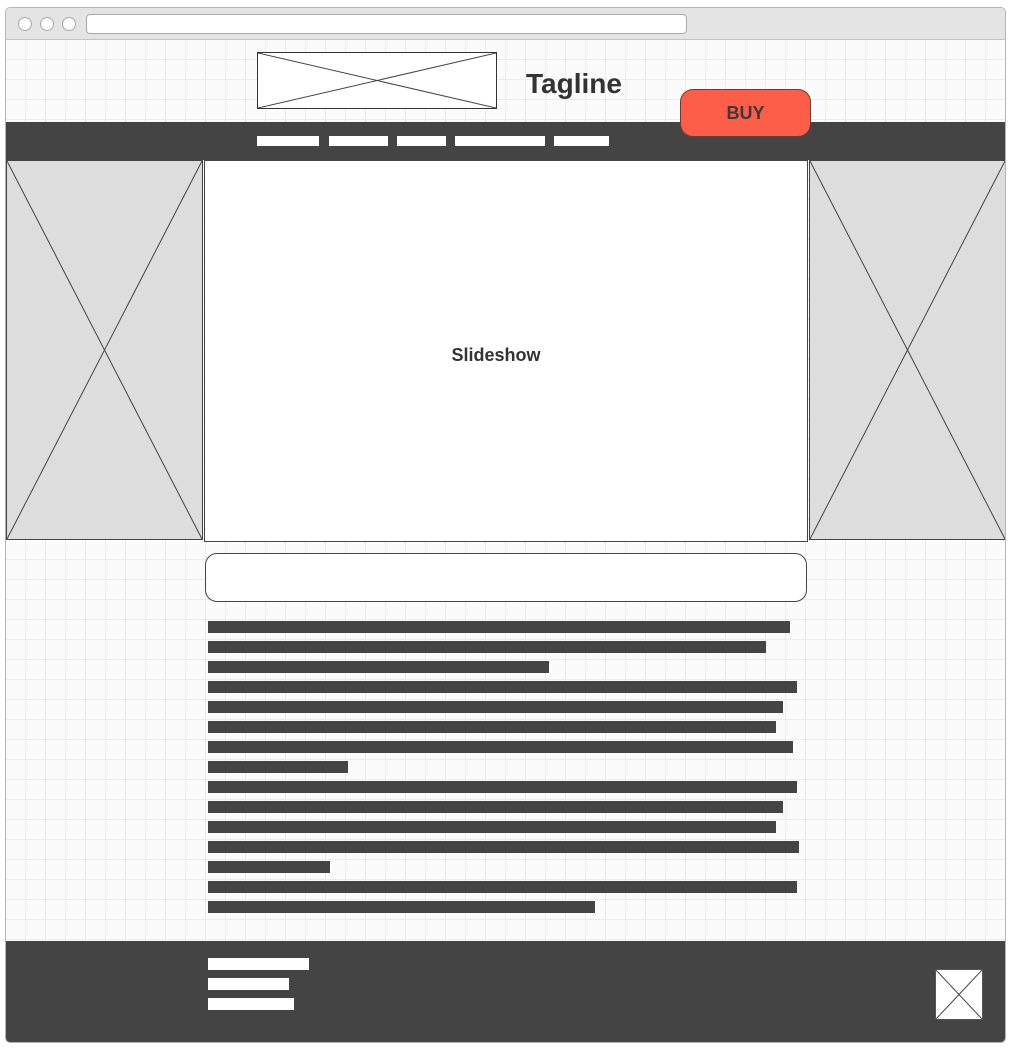  I want to click on nav-bar, so click(505, 141).